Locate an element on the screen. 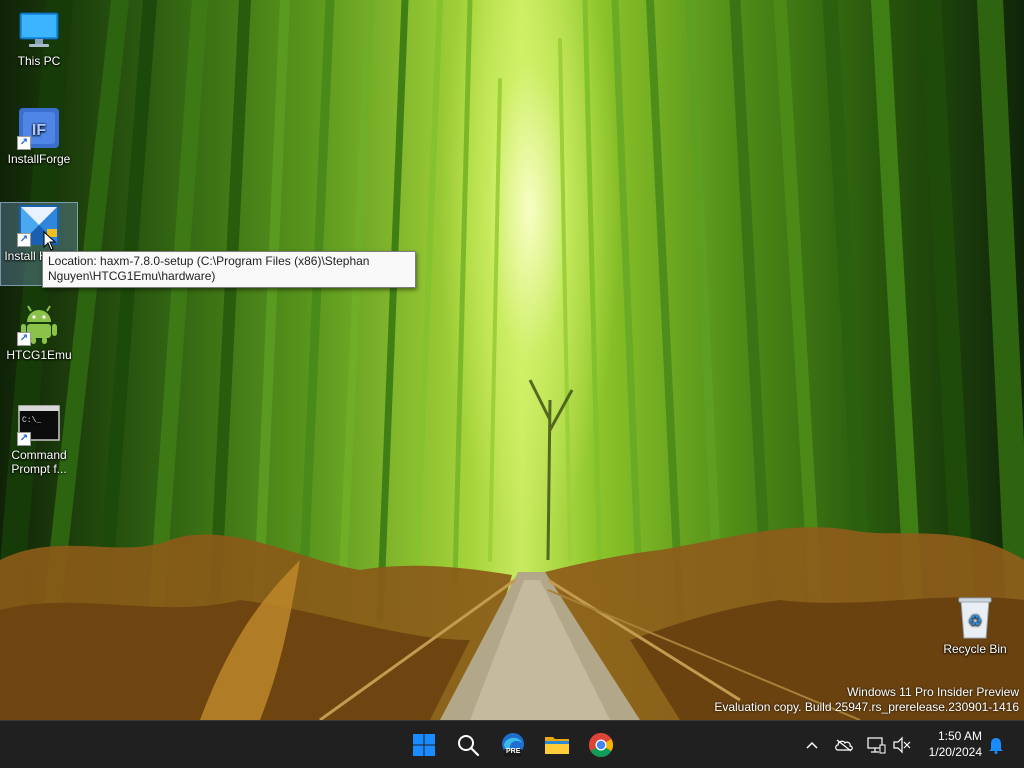 Image resolution: width=1024 pixels, height=768 pixels. file-explorer-icon is located at coordinates (557, 745).